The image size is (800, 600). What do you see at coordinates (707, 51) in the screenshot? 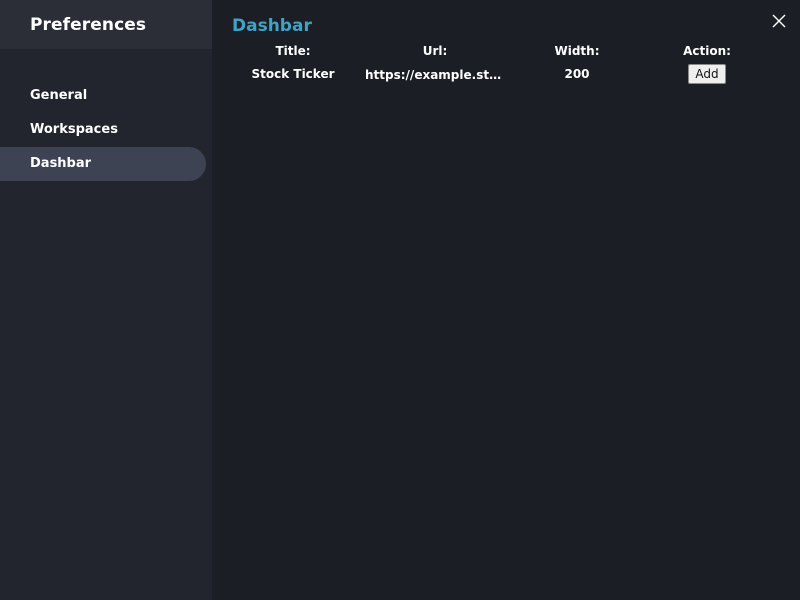
I see `column-header-action: Action:` at bounding box center [707, 51].